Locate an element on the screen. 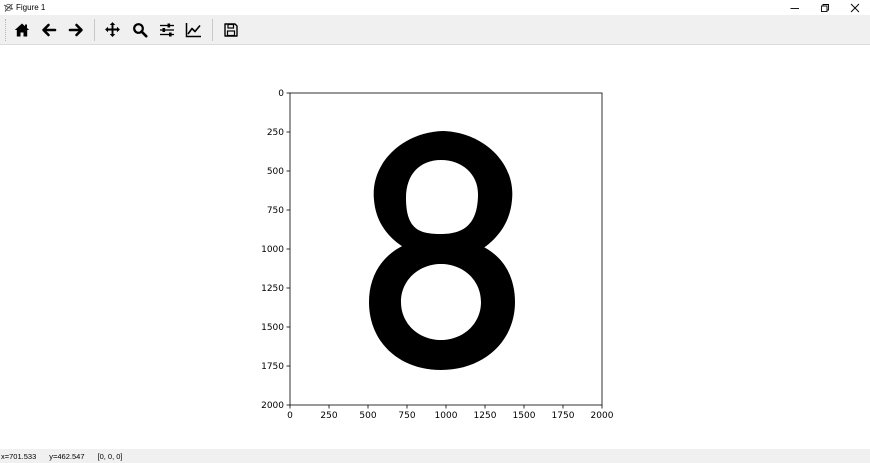 The height and width of the screenshot is (463, 870). close-button is located at coordinates (855, 7).